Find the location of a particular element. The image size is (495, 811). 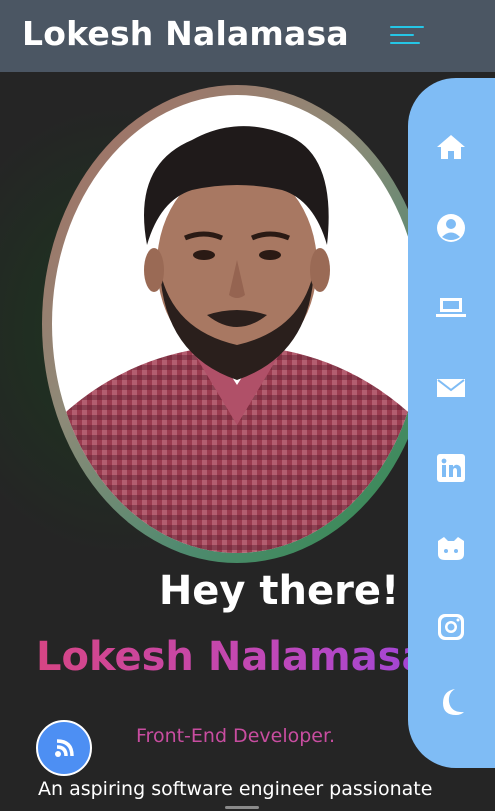

scroll-indicator is located at coordinates (242, 807).